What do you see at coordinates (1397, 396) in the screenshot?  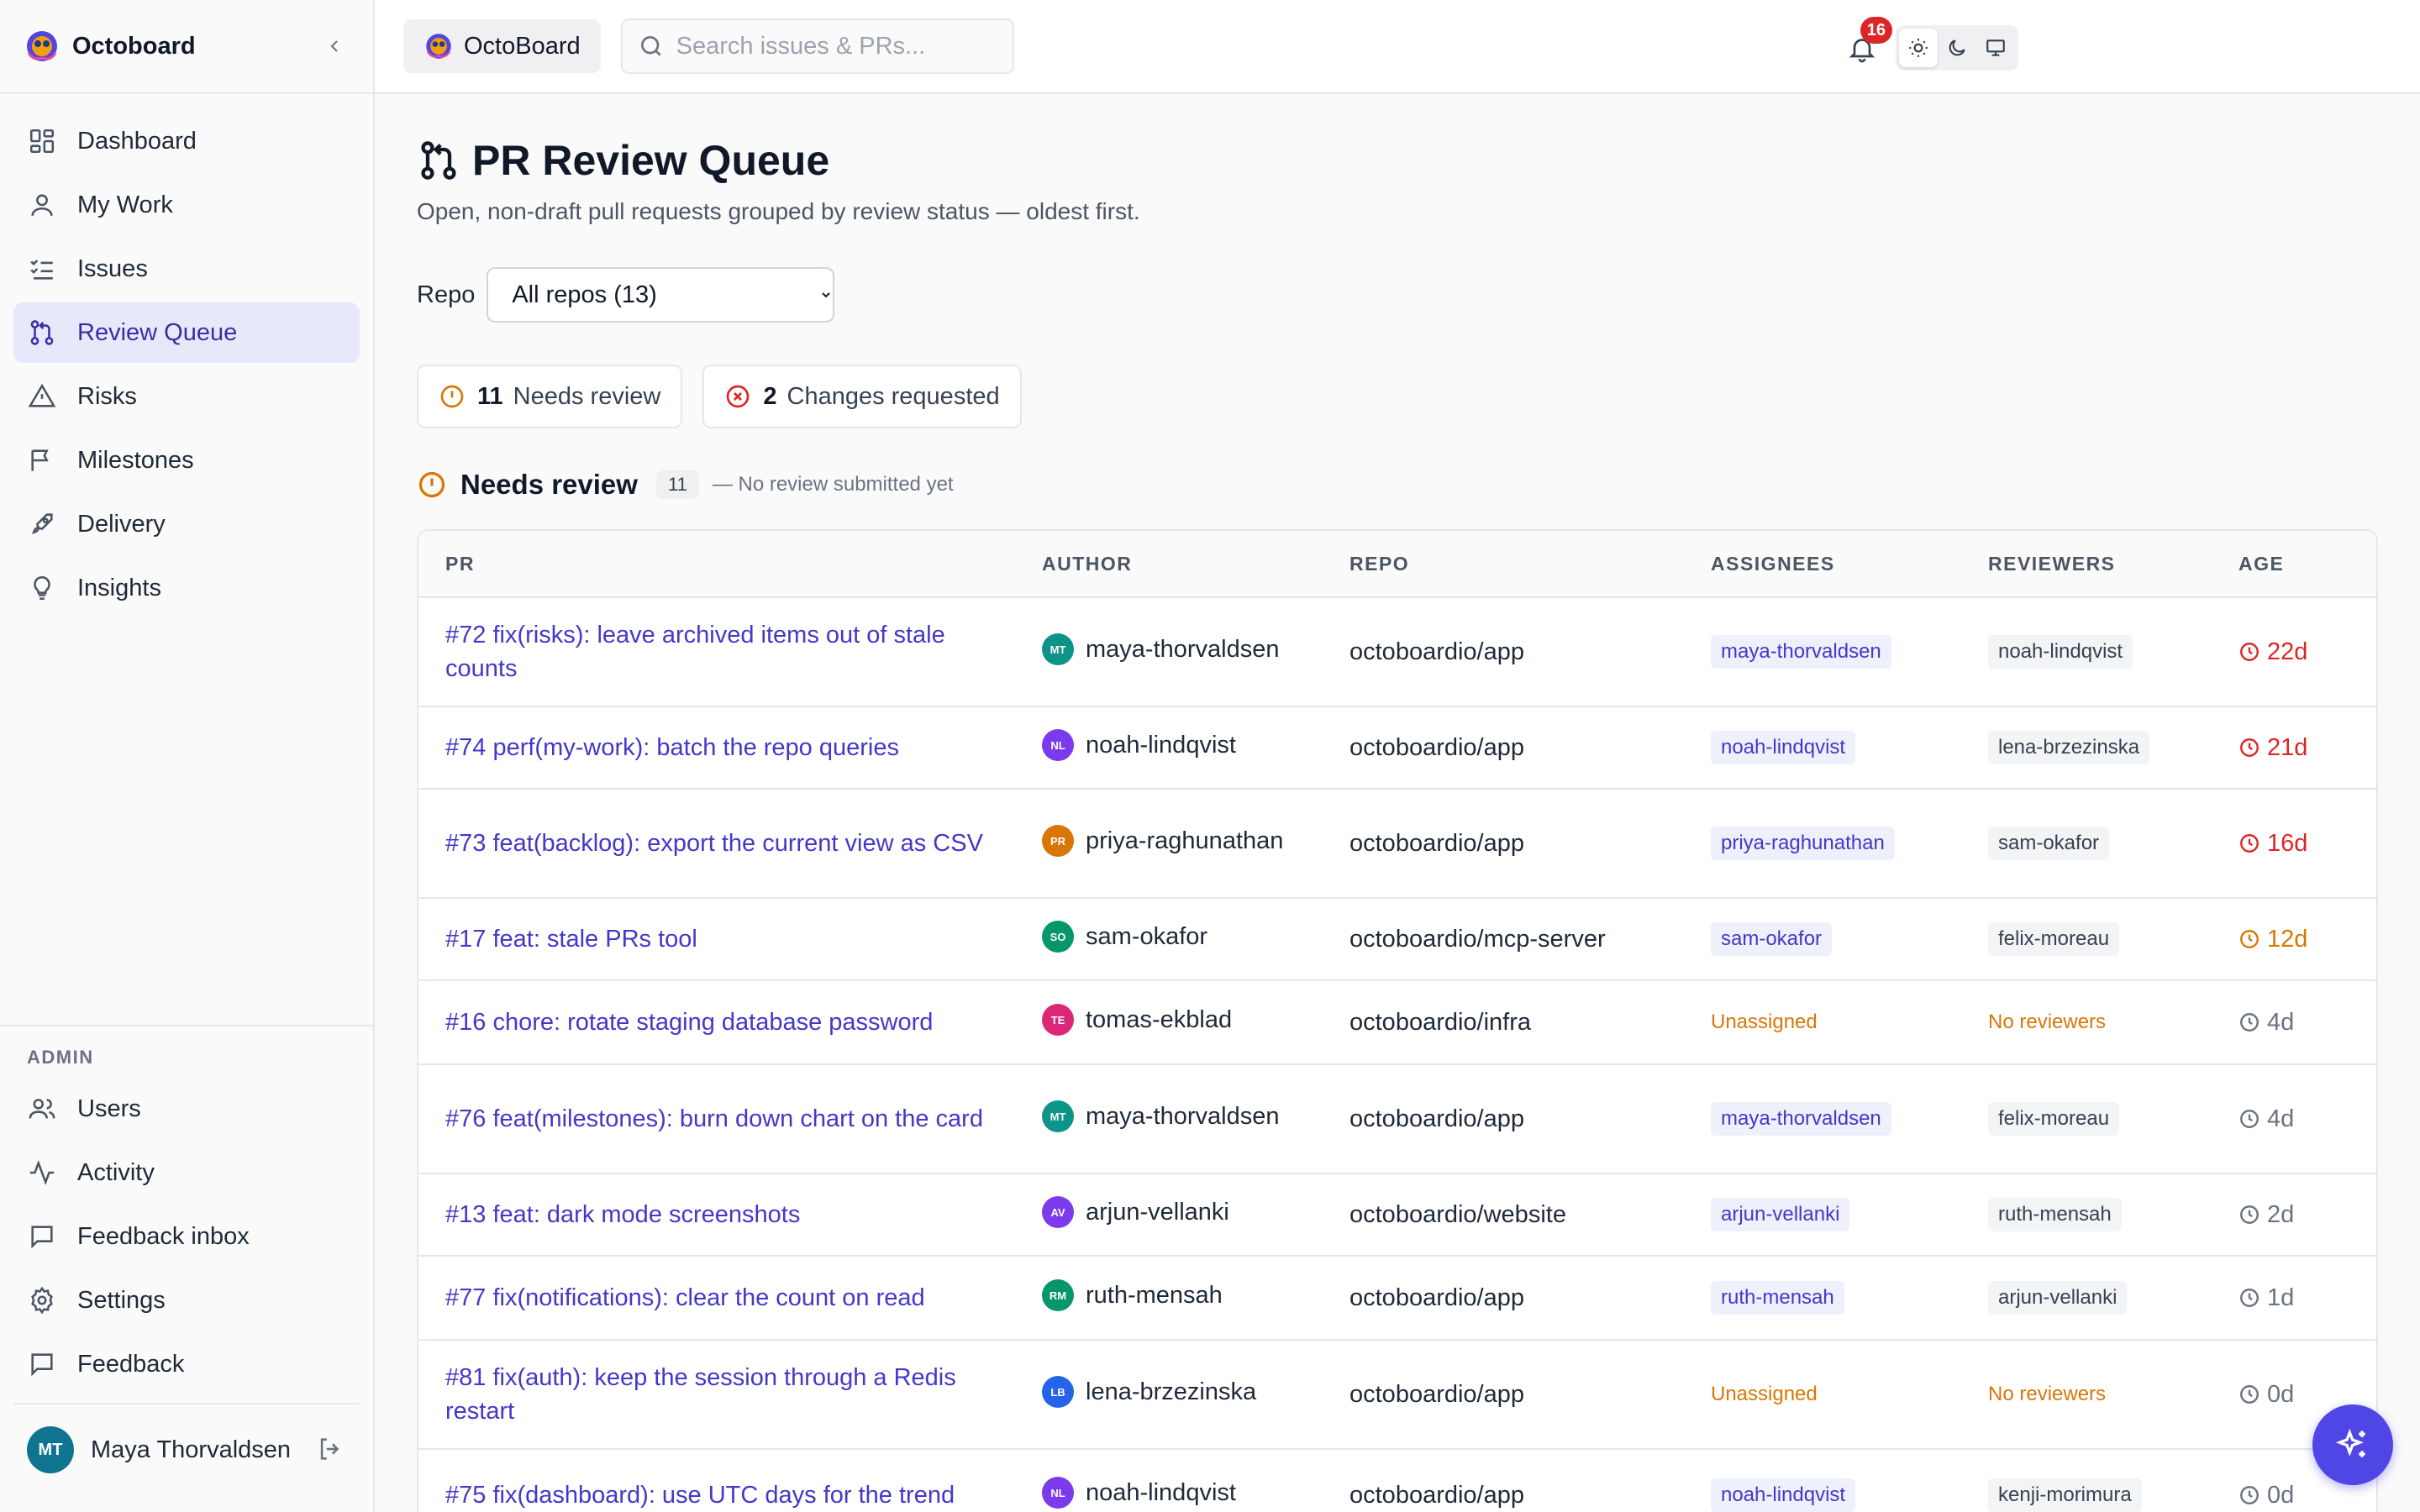 I see `status-summary: 11 Needs review 2 Changes requested` at bounding box center [1397, 396].